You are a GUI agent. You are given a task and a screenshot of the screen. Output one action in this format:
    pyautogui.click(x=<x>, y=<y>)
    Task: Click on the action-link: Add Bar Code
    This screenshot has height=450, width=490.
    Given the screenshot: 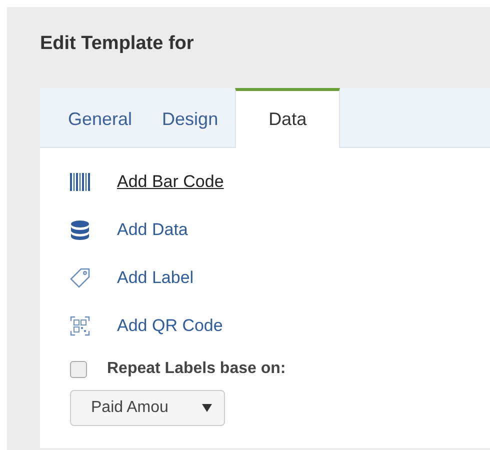 What is the action you would take?
    pyautogui.click(x=170, y=182)
    